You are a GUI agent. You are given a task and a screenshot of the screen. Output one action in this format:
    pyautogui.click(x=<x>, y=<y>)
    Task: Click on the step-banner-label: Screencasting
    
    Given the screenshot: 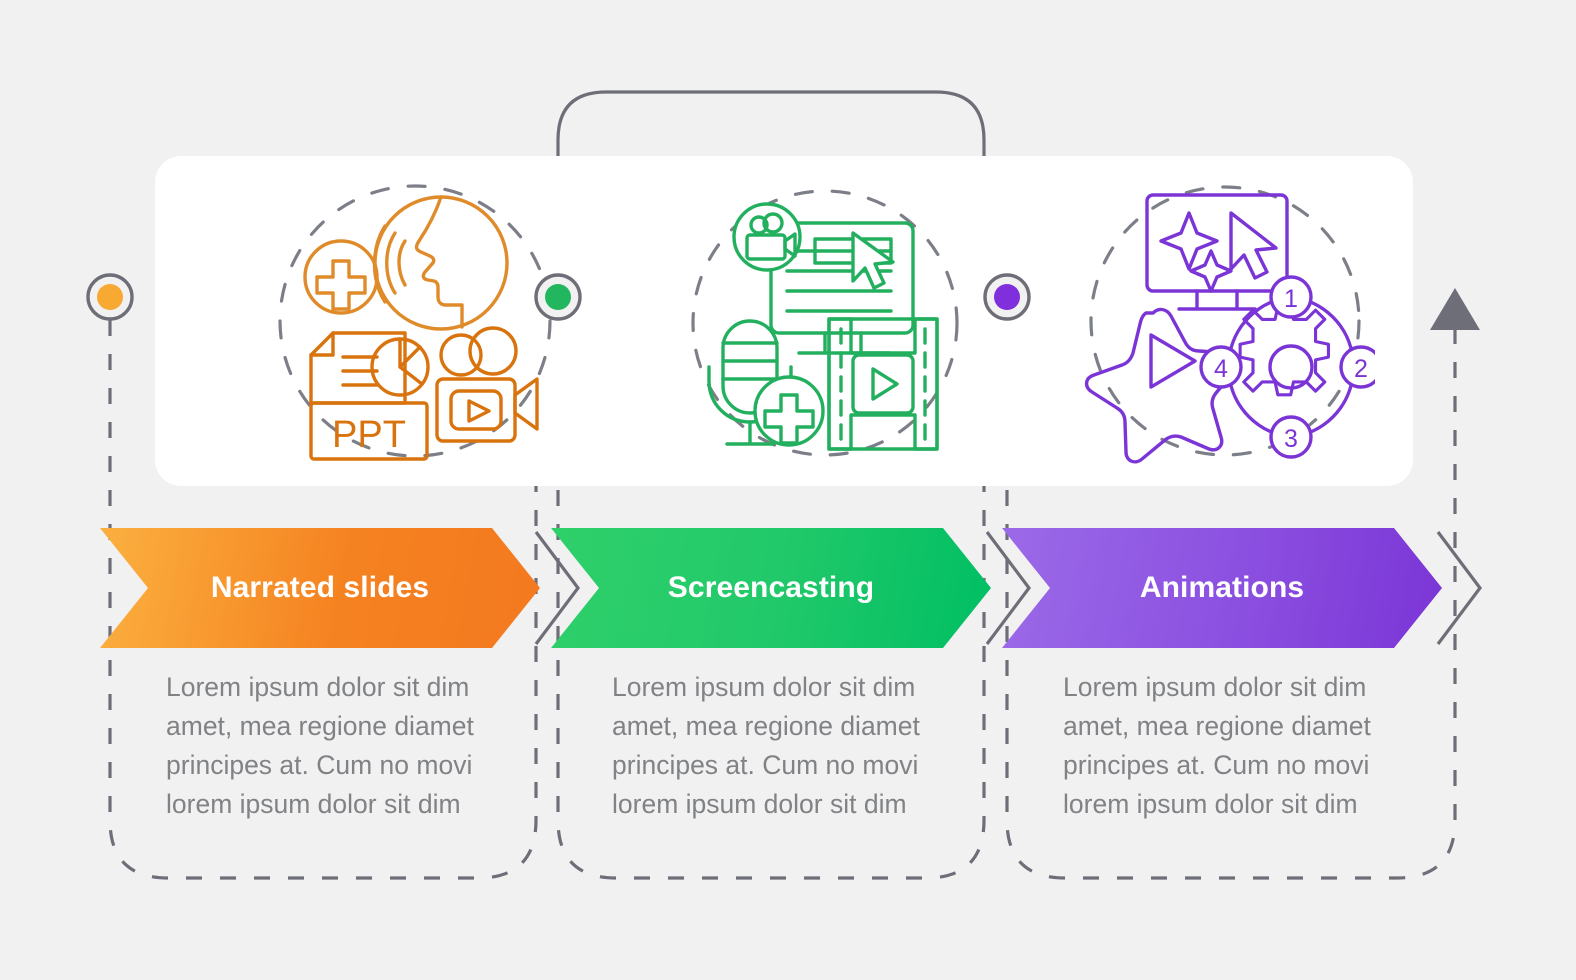 What is the action you would take?
    pyautogui.click(x=771, y=587)
    